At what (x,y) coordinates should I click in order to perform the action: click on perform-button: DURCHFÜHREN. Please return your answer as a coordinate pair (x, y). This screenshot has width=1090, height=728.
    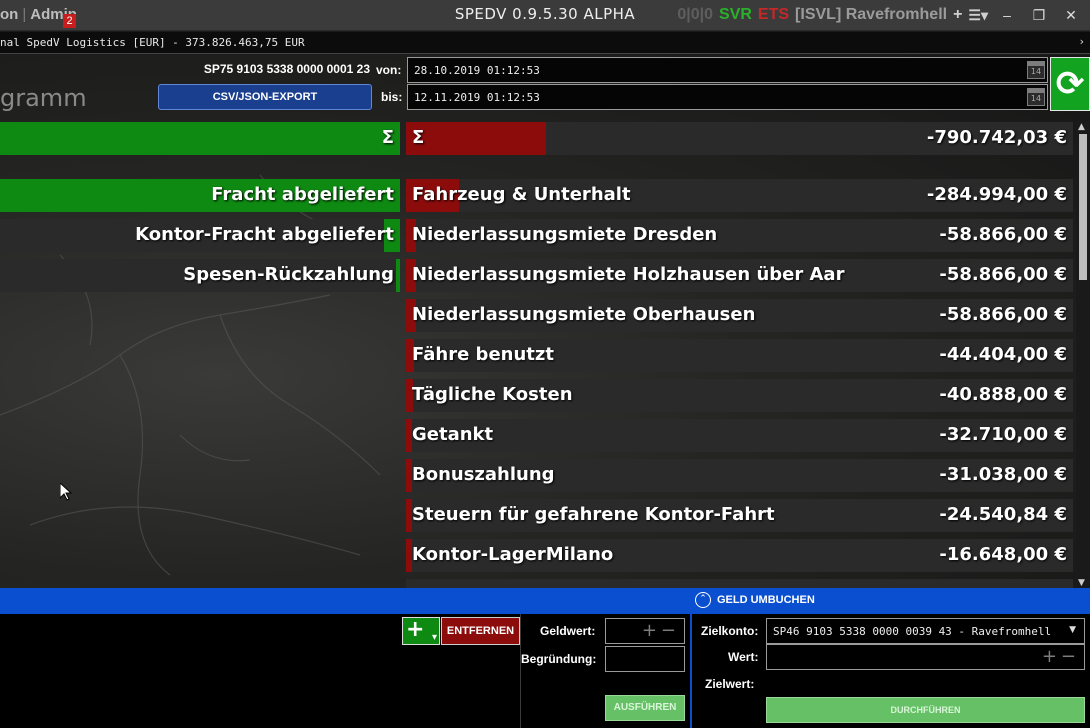
    Looking at the image, I should click on (925, 710).